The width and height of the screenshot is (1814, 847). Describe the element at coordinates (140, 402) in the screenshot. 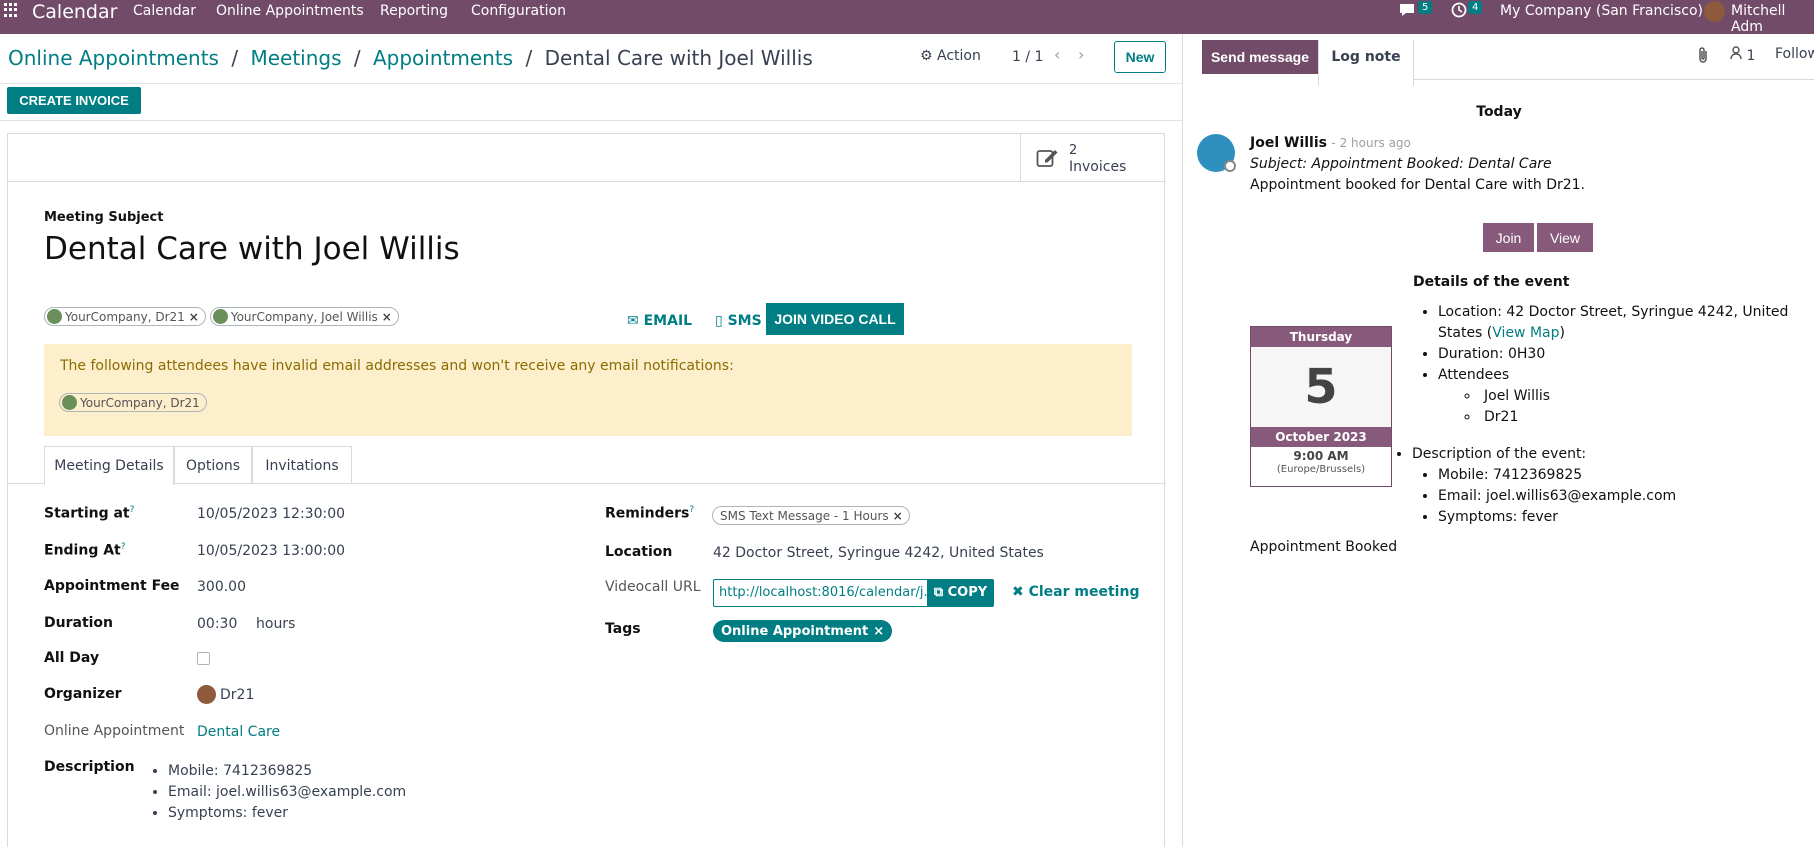

I see `attendee-name: YourCompany, Dr21` at that location.